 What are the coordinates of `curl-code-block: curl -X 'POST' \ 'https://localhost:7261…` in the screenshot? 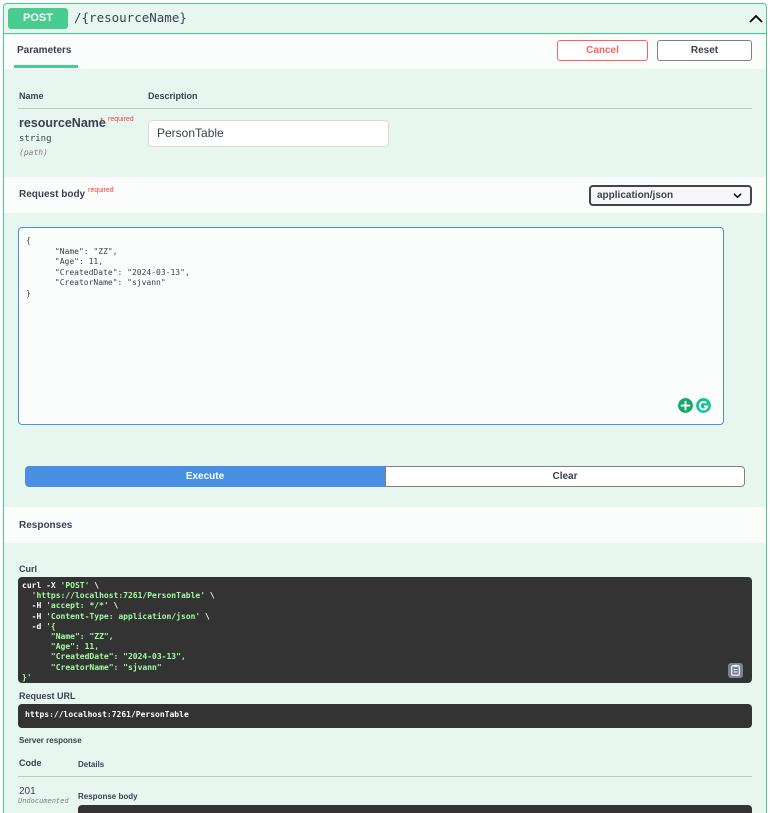 It's located at (385, 630).